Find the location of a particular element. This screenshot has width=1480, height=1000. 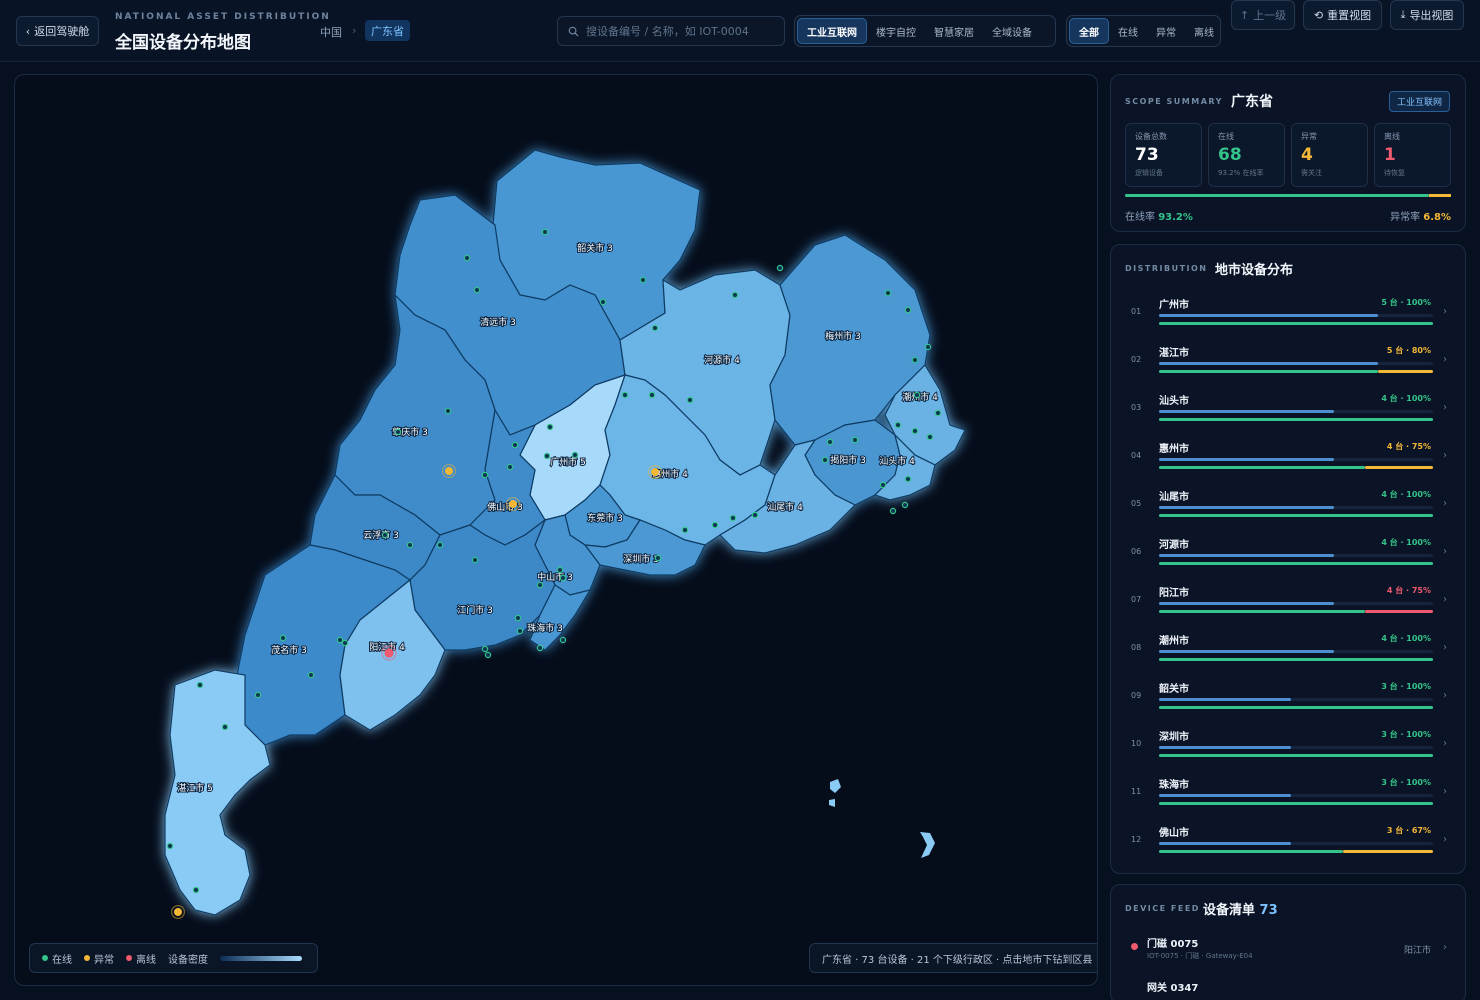

export-view-button: ⤓ 导出视图 is located at coordinates (1427, 15).